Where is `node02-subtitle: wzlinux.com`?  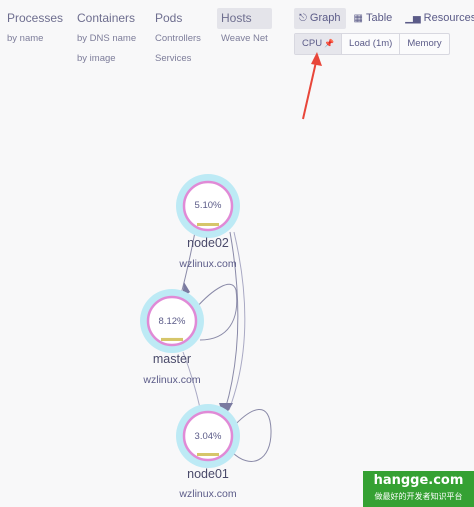 node02-subtitle: wzlinux.com is located at coordinates (208, 264).